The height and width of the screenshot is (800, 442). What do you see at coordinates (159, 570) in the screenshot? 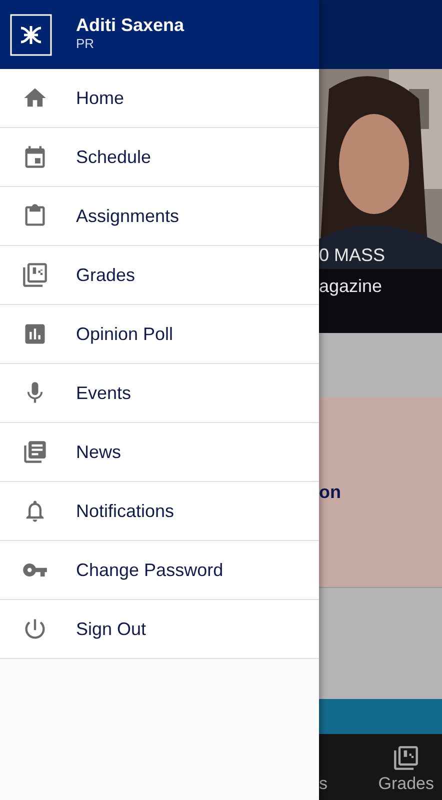
I see `menu-item: Change Password` at bounding box center [159, 570].